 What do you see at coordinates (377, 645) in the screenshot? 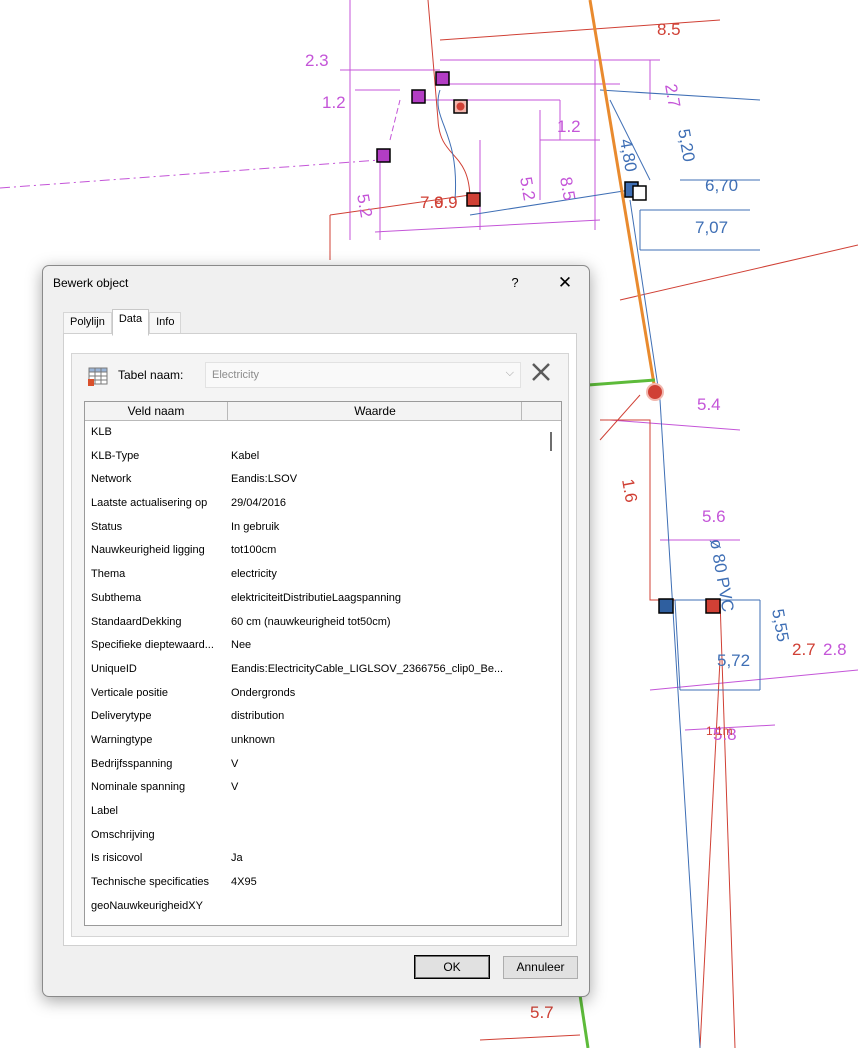
I see `field-value-cell: Nee` at bounding box center [377, 645].